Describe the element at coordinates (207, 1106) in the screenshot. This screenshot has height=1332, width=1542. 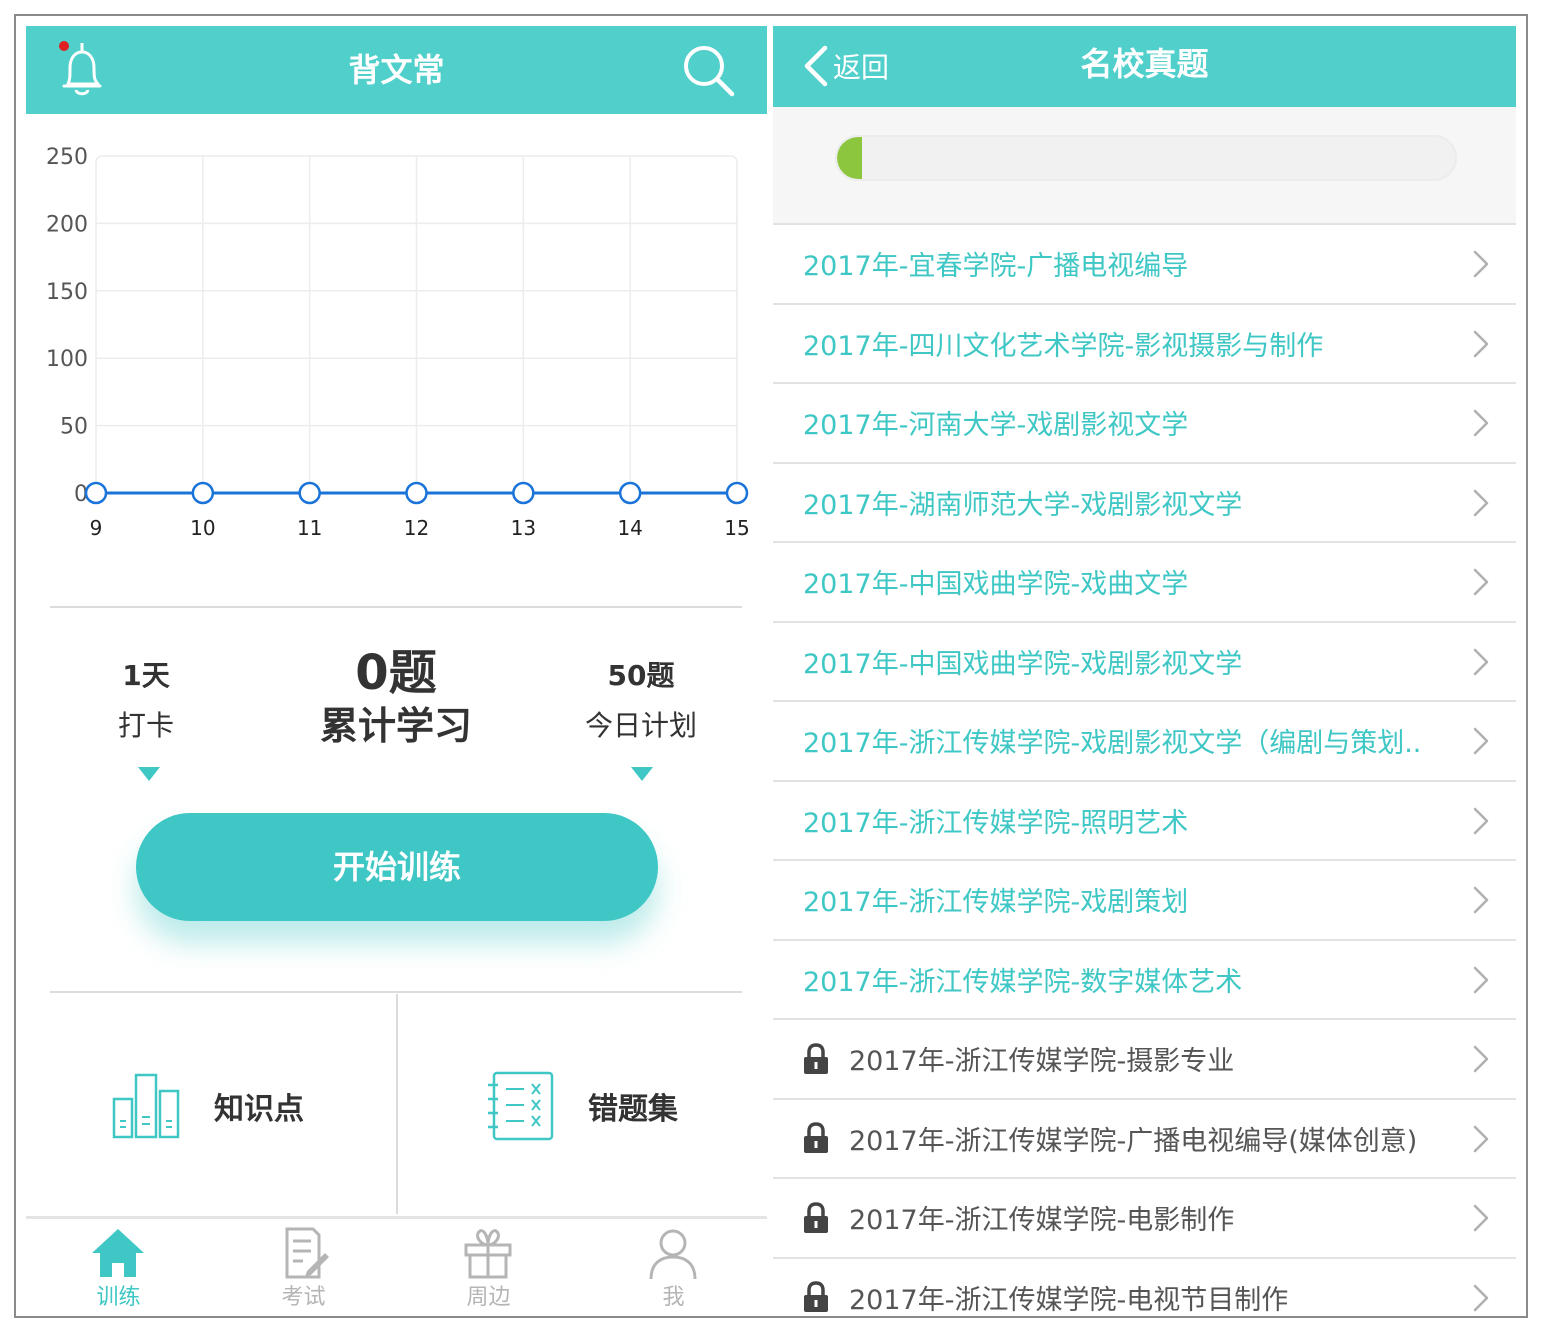
I see `knowledge-points-button: 知识点` at that location.